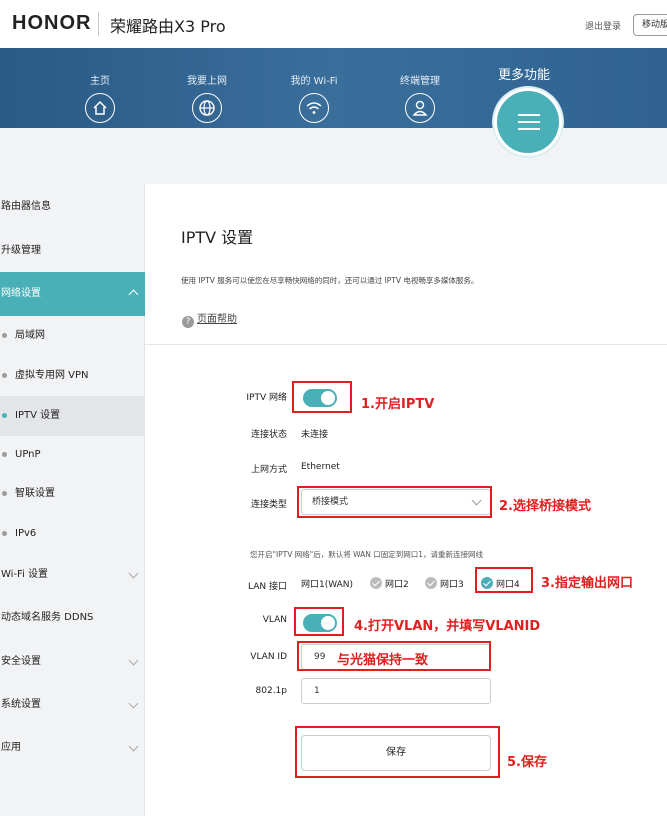 Image resolution: width=667 pixels, height=816 pixels. What do you see at coordinates (52, 375) in the screenshot?
I see `sidebar-item-label: 虚拟专用网 VPN` at bounding box center [52, 375].